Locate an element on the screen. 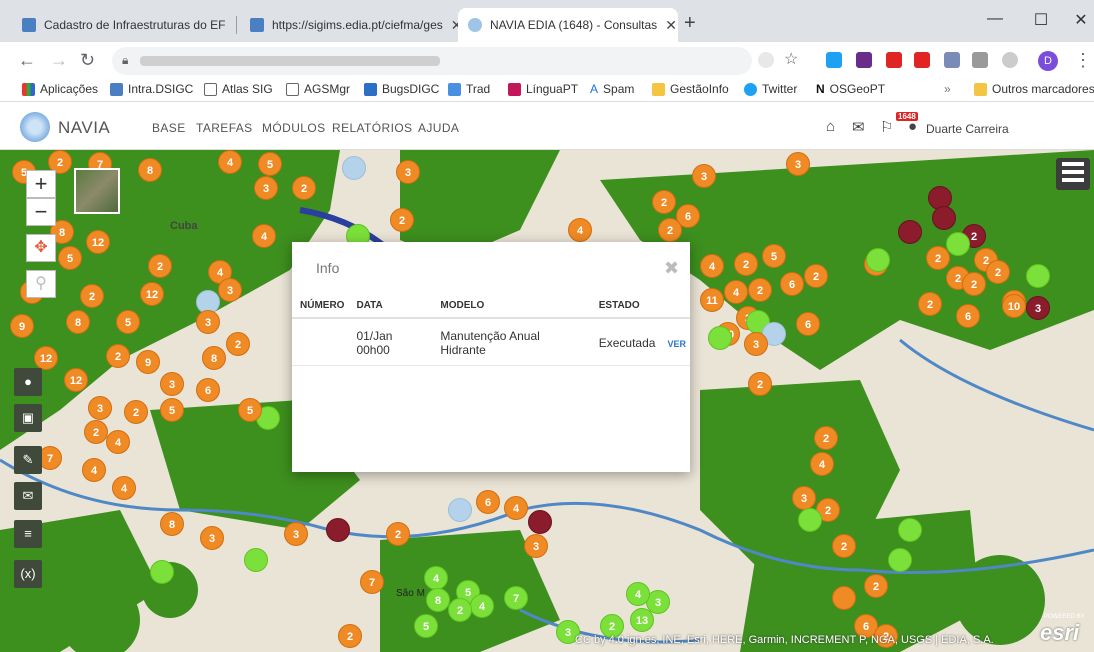 Image resolution: width=1094 pixels, height=652 pixels. new-tab-icon: + is located at coordinates (690, 23).